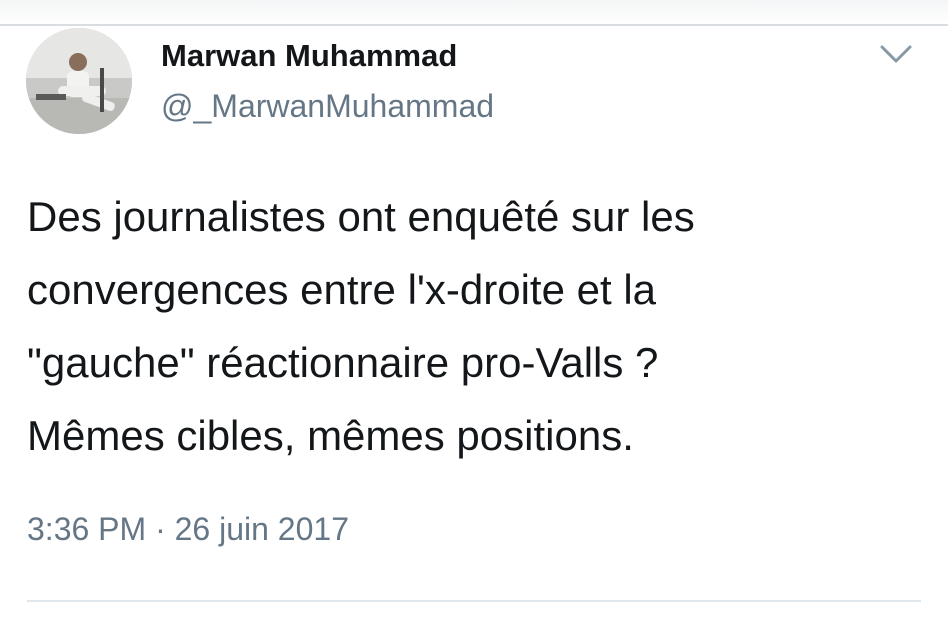 This screenshot has width=948, height=619. What do you see at coordinates (342, 289) in the screenshot?
I see `tweet-text-line: convergences entre l'x-droite et la` at bounding box center [342, 289].